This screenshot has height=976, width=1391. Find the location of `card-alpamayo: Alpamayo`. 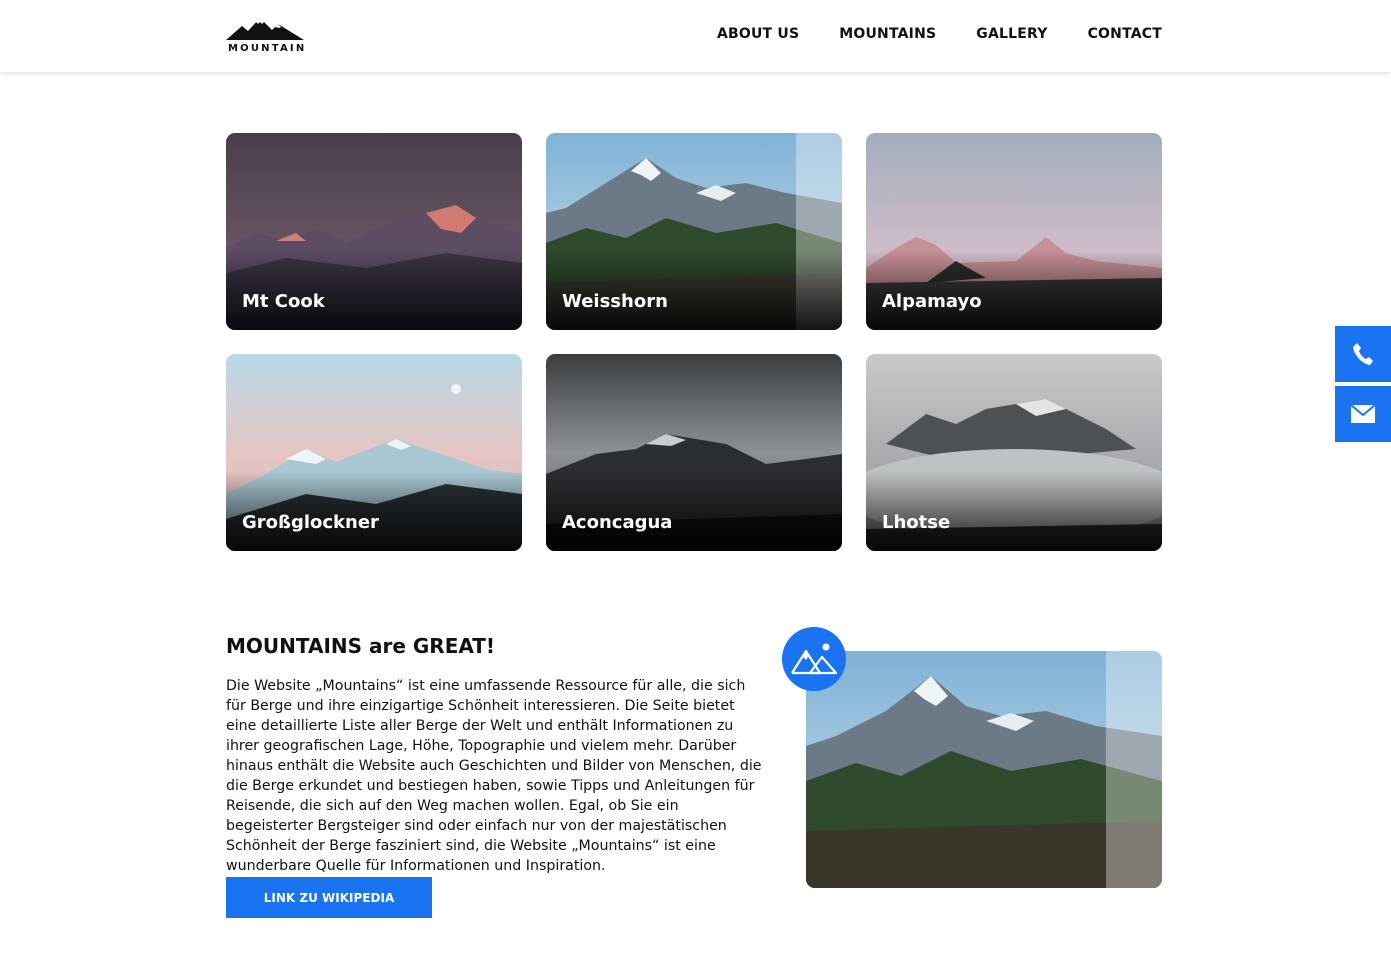

card-alpamayo: Alpamayo is located at coordinates (1014, 231).